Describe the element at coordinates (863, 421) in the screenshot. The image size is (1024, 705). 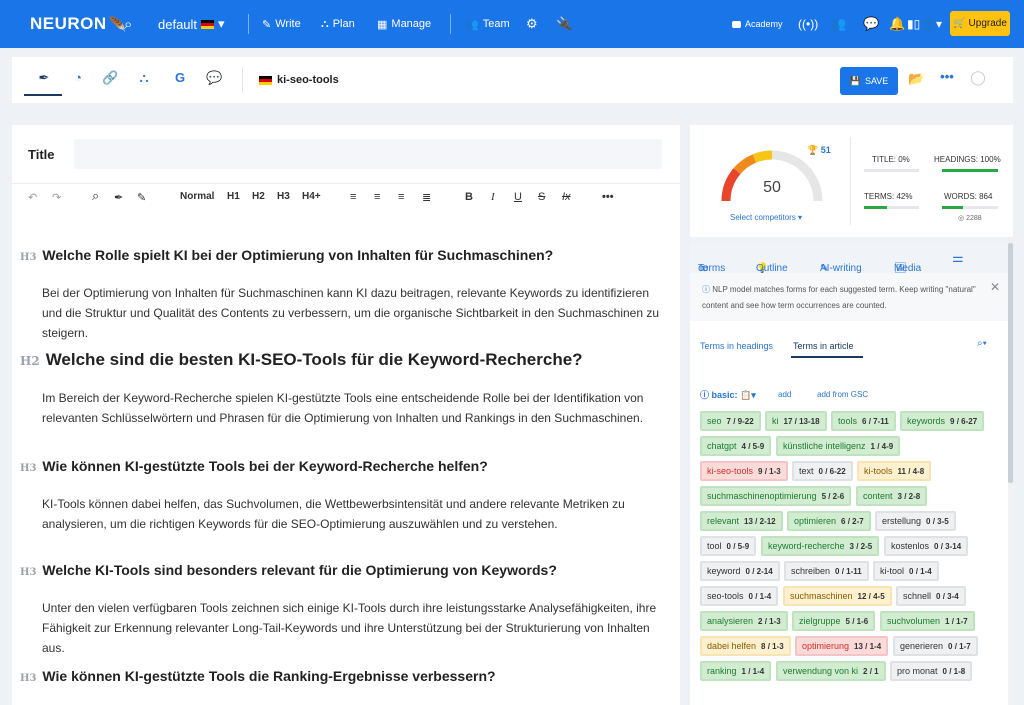
I see `term-chip: tools 6 / 7-11` at that location.